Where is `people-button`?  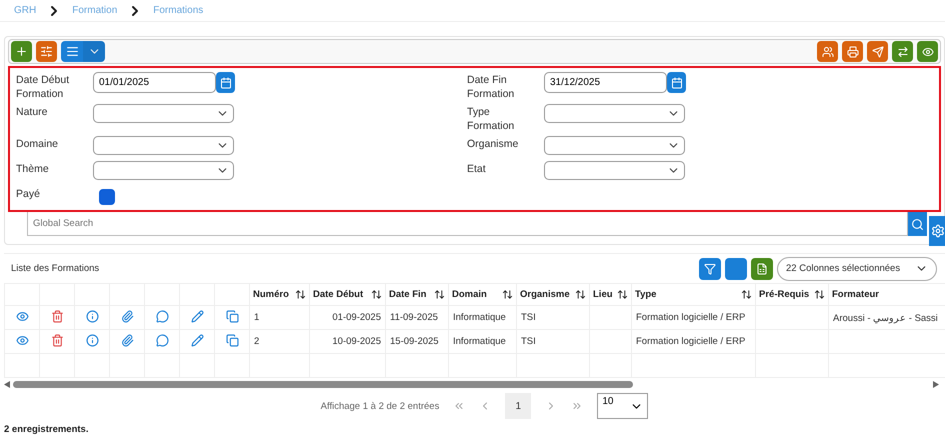 people-button is located at coordinates (827, 51).